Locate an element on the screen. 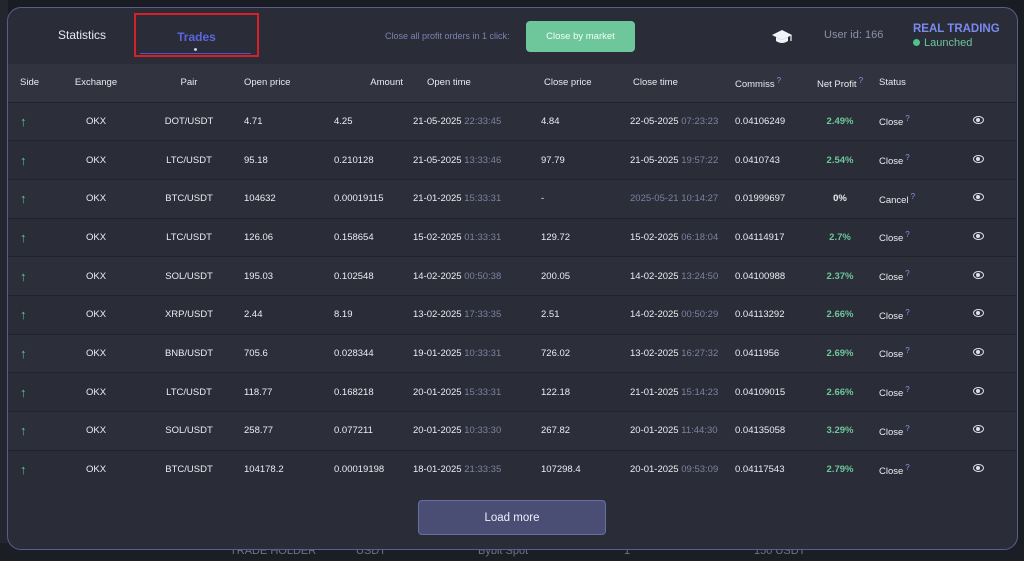  open-clock: 17:33:35 is located at coordinates (483, 315).